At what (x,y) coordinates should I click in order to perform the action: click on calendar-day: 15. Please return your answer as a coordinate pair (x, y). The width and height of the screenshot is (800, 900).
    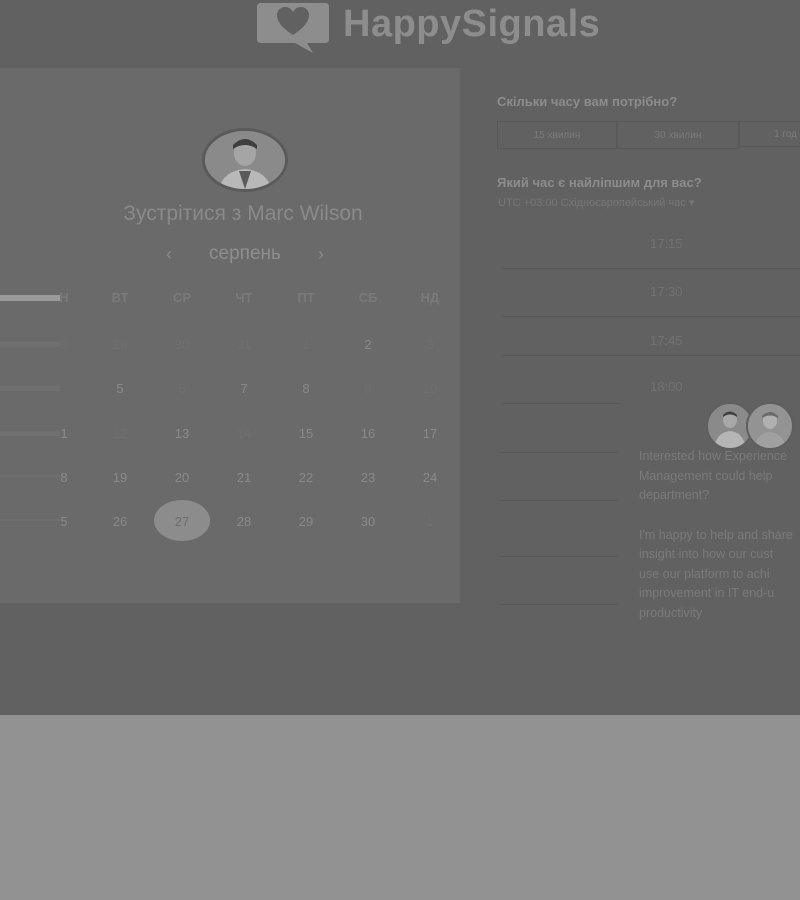
    Looking at the image, I should click on (306, 433).